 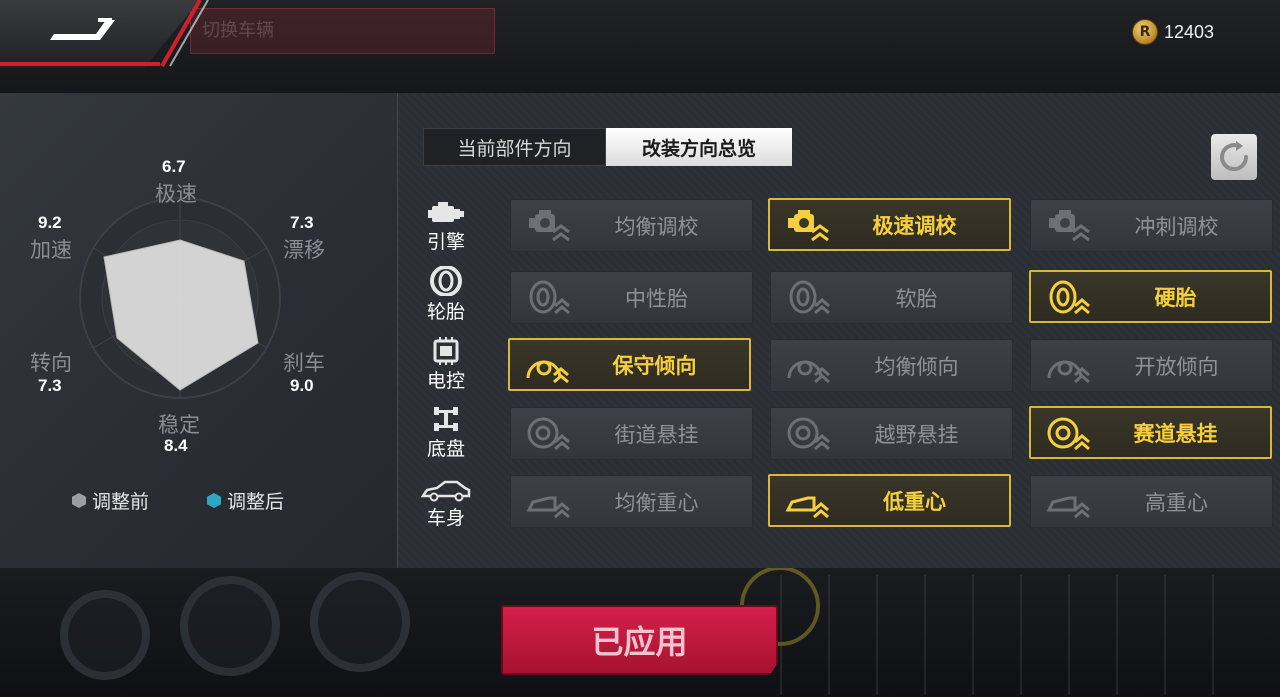 I want to click on legend-after: 调整后, so click(x=245, y=500).